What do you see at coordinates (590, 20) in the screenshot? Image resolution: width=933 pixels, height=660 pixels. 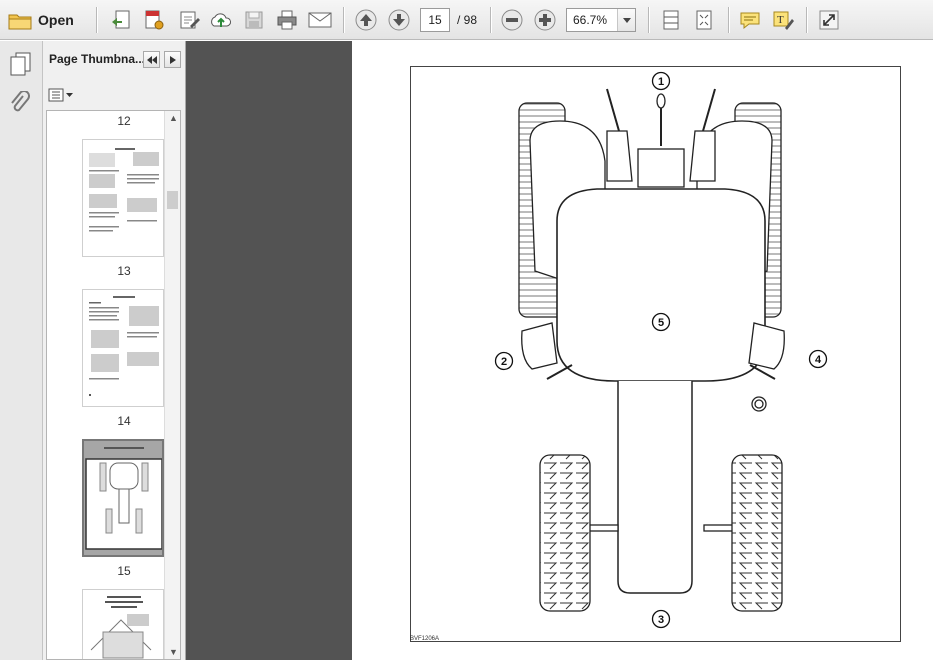 I see `zoom-value: 66.7%` at bounding box center [590, 20].